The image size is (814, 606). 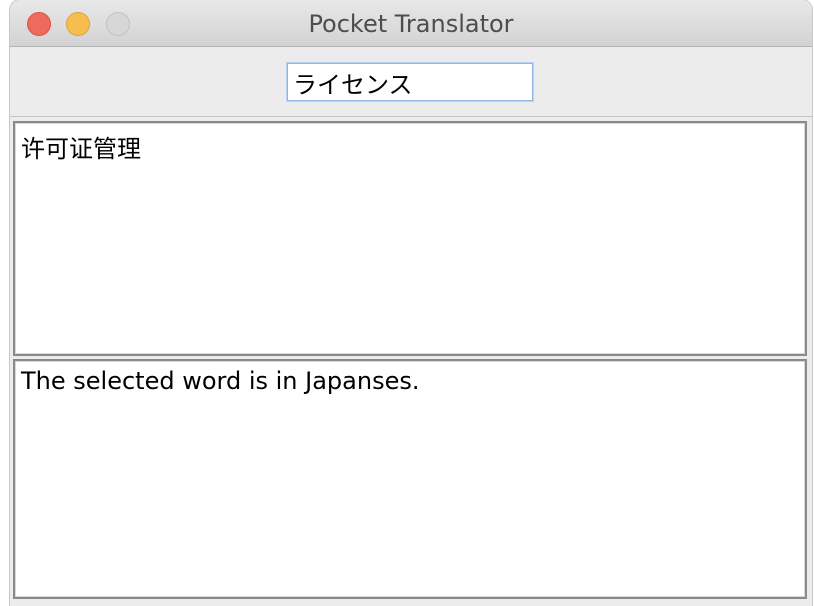 I want to click on translation-text: 许可证管理, so click(x=81, y=149).